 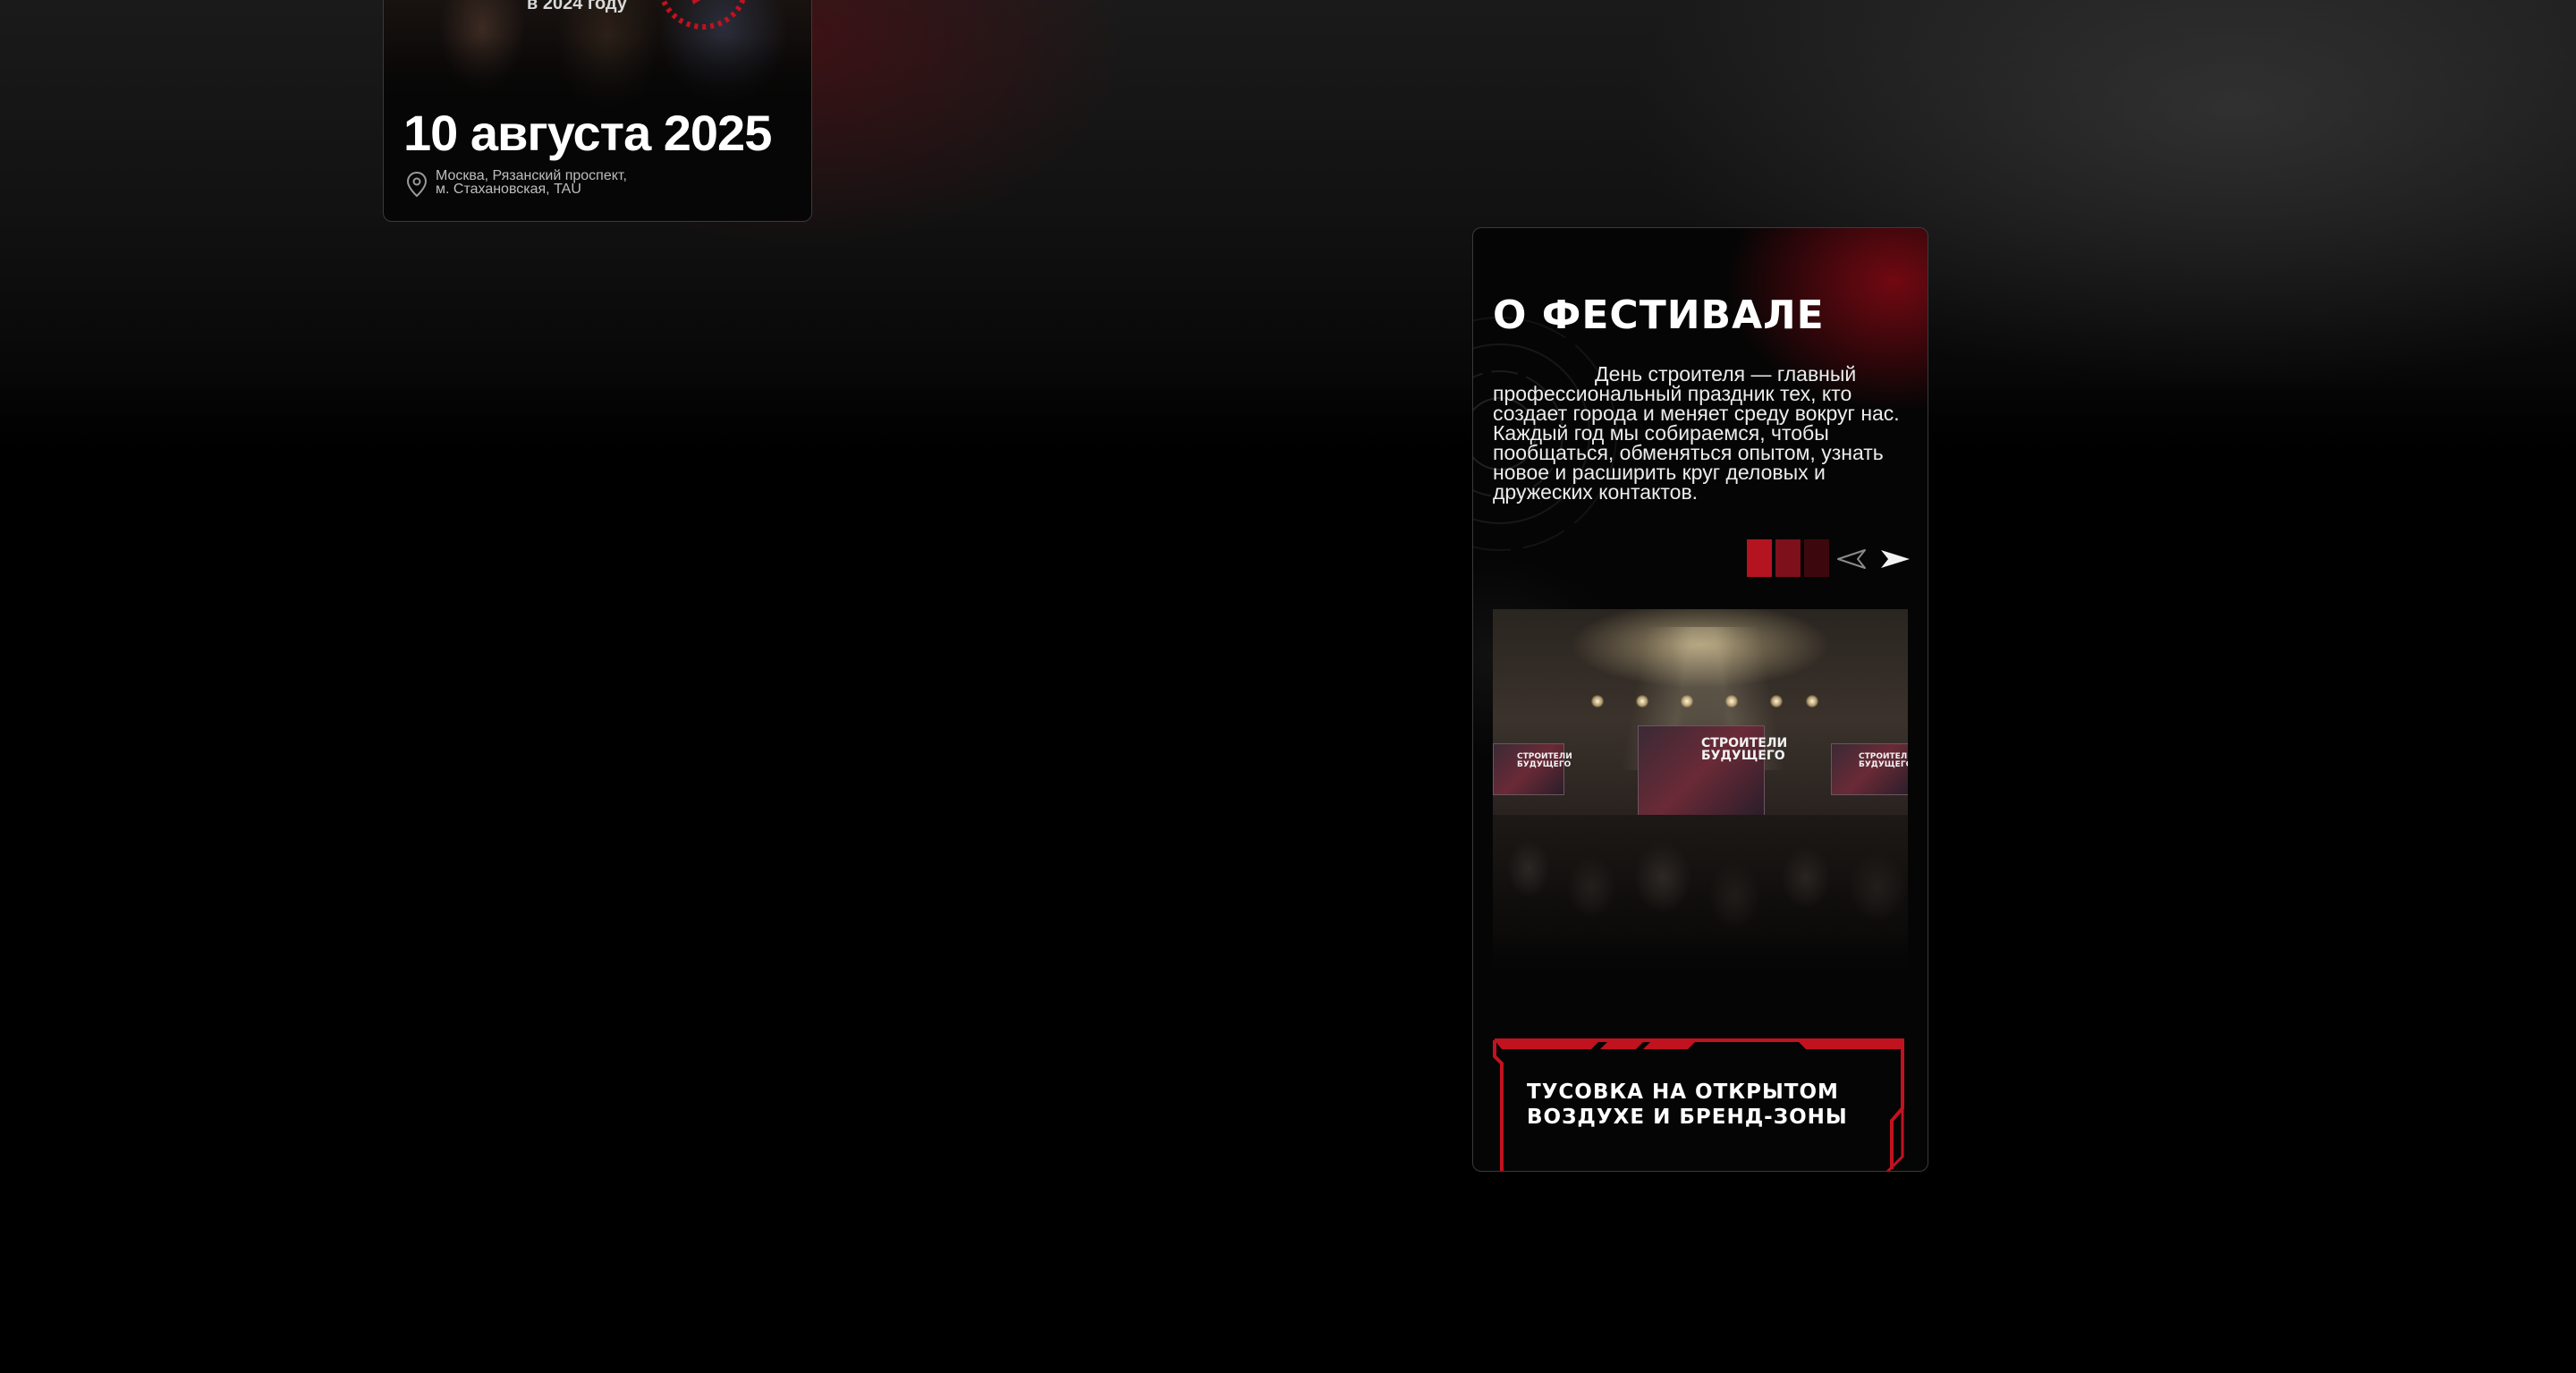 I want to click on location-pin-icon, so click(x=417, y=184).